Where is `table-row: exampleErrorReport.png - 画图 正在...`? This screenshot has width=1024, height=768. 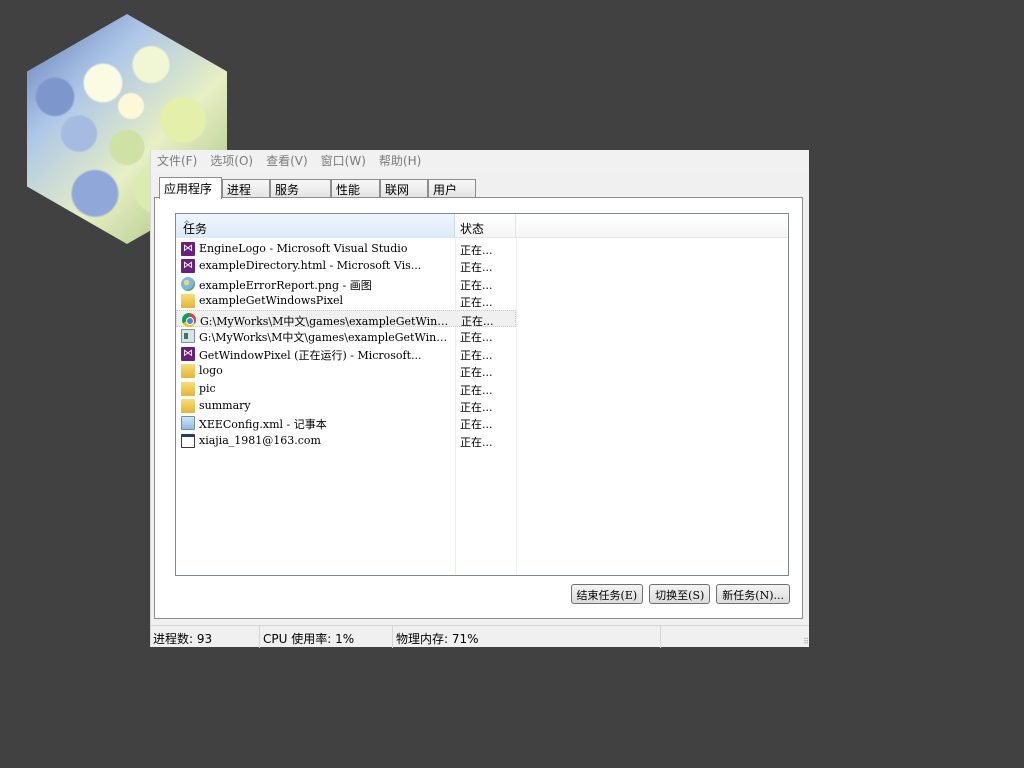 table-row: exampleErrorReport.png - 画图 正在... is located at coordinates (482, 283).